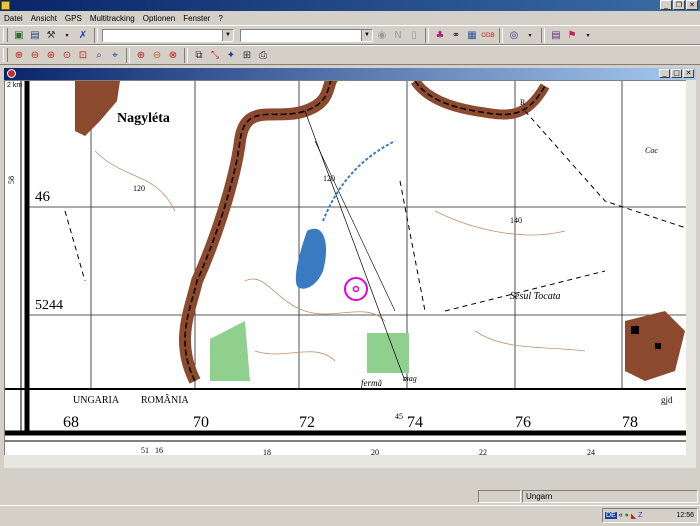 This screenshot has width=700, height=526. What do you see at coordinates (159, 450) in the screenshot?
I see `minor-grid-label: 16` at bounding box center [159, 450].